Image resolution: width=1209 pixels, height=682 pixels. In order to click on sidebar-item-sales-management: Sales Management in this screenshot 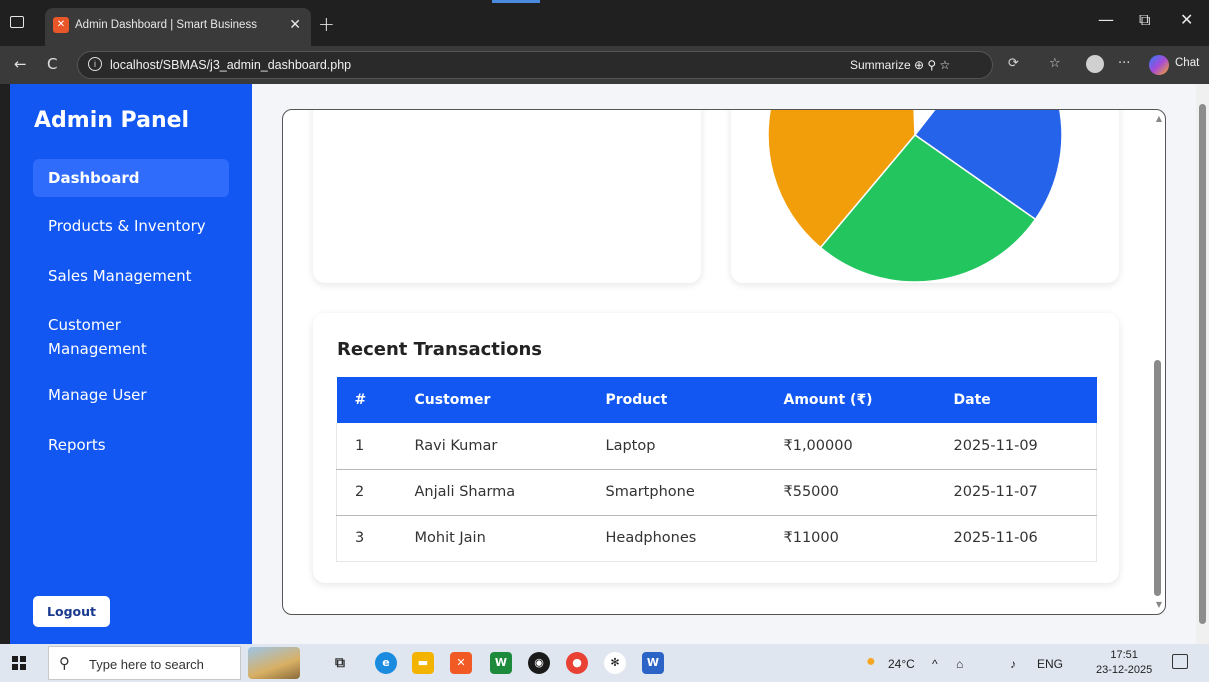, I will do `click(131, 276)`.